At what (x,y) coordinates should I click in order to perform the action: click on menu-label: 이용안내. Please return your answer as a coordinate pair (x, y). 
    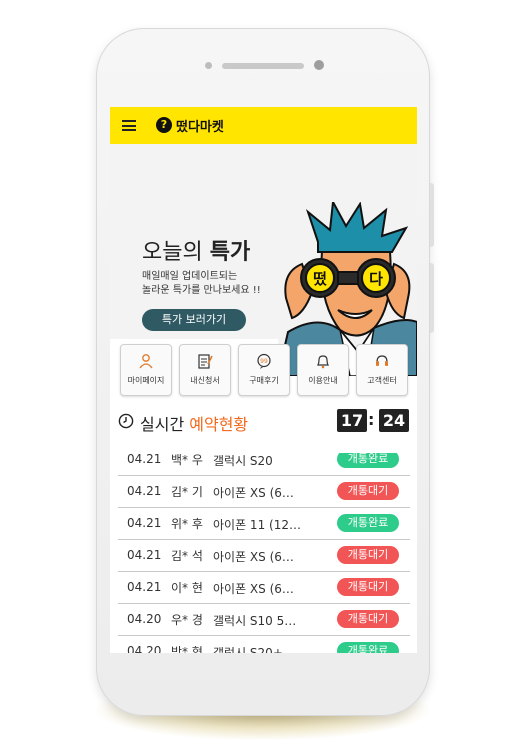
    Looking at the image, I should click on (323, 380).